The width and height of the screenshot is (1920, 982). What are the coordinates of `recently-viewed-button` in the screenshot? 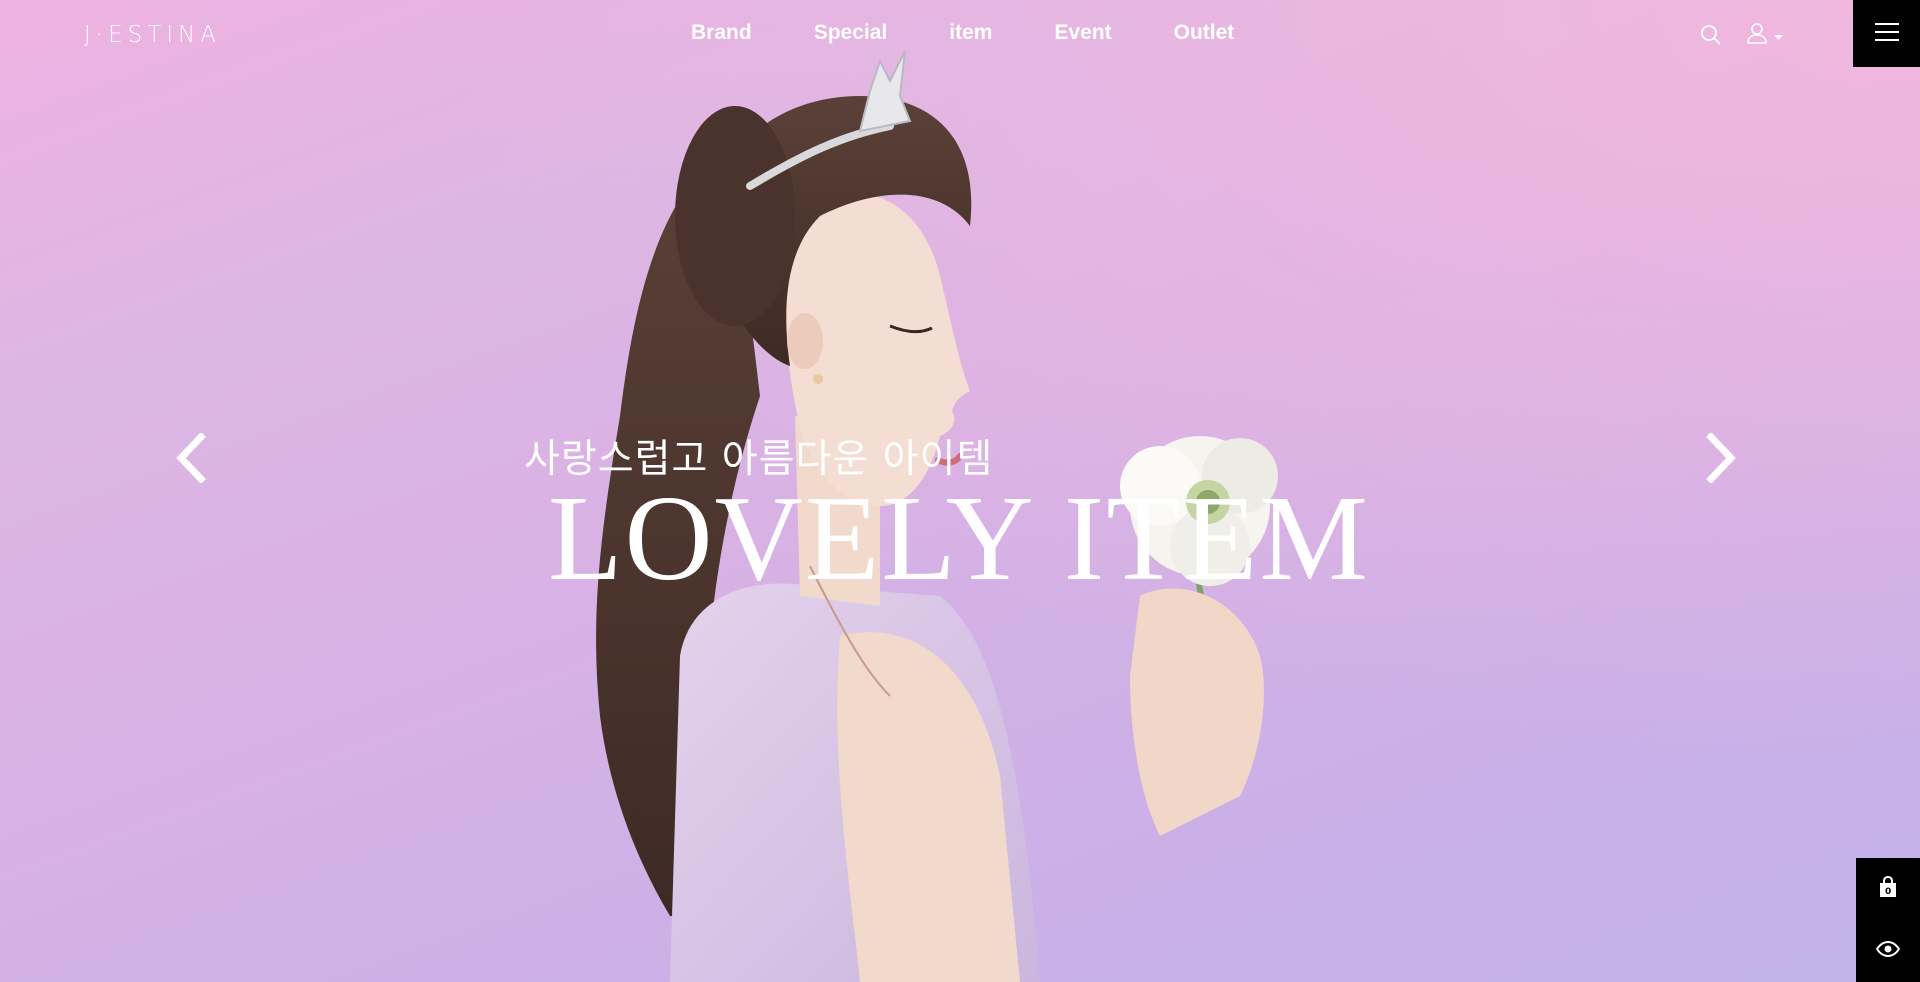 It's located at (1888, 951).